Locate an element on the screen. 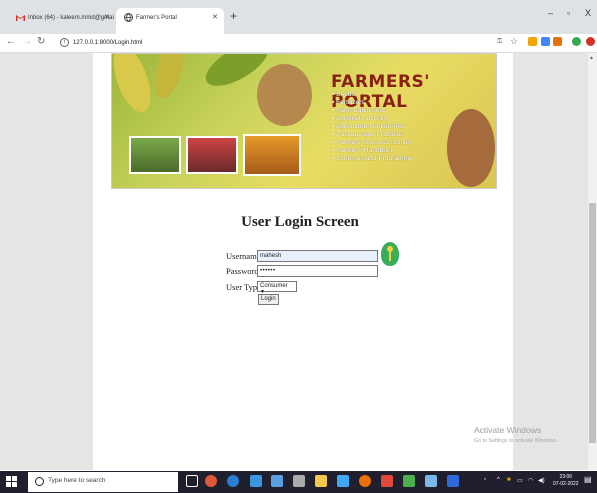 The image size is (597, 493). close-window-button: X is located at coordinates (588, 13).